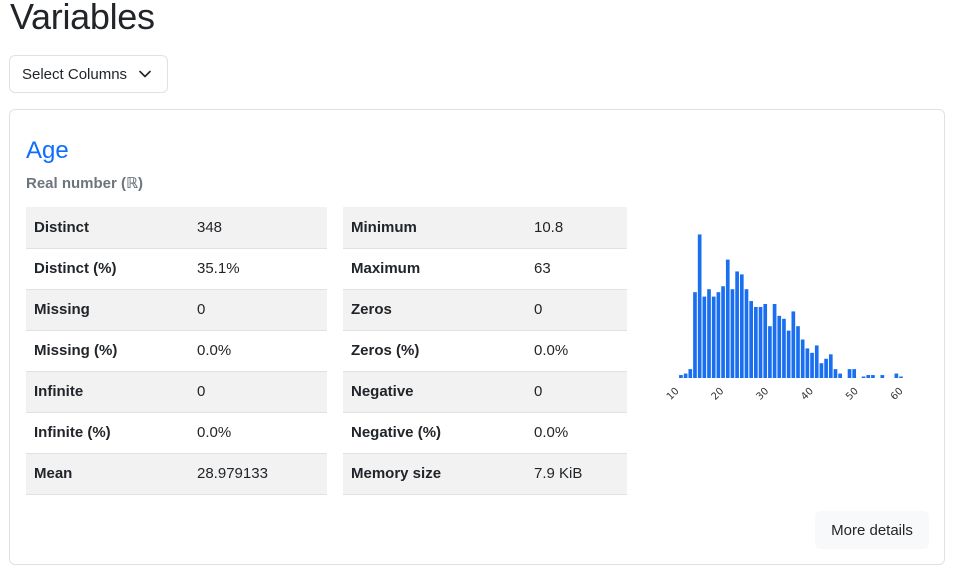 The image size is (954, 571). I want to click on histogram-chart: 10 20 30 40 50 60, so click(785, 318).